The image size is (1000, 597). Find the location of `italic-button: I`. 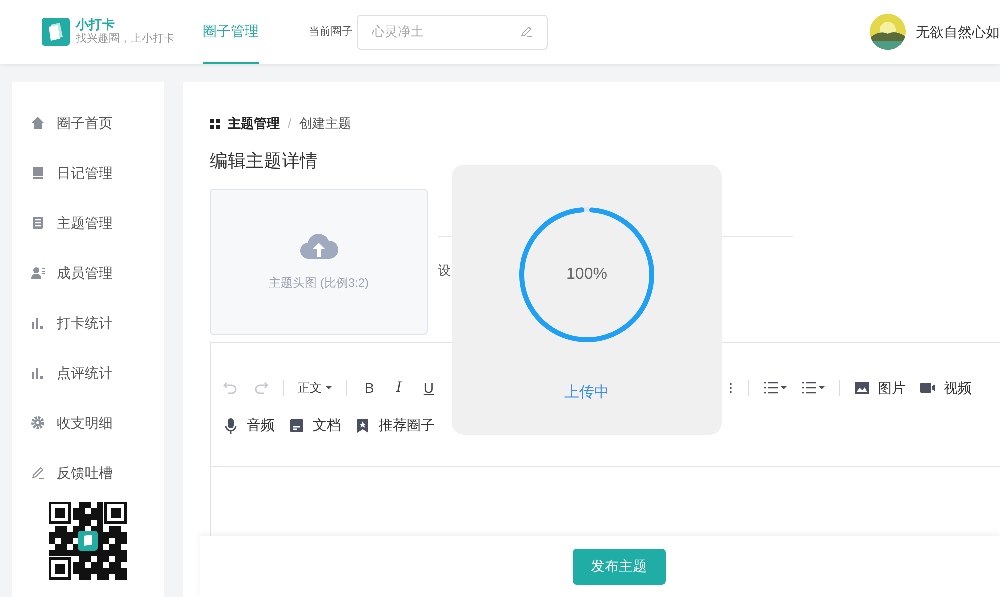

italic-button: I is located at coordinates (399, 388).